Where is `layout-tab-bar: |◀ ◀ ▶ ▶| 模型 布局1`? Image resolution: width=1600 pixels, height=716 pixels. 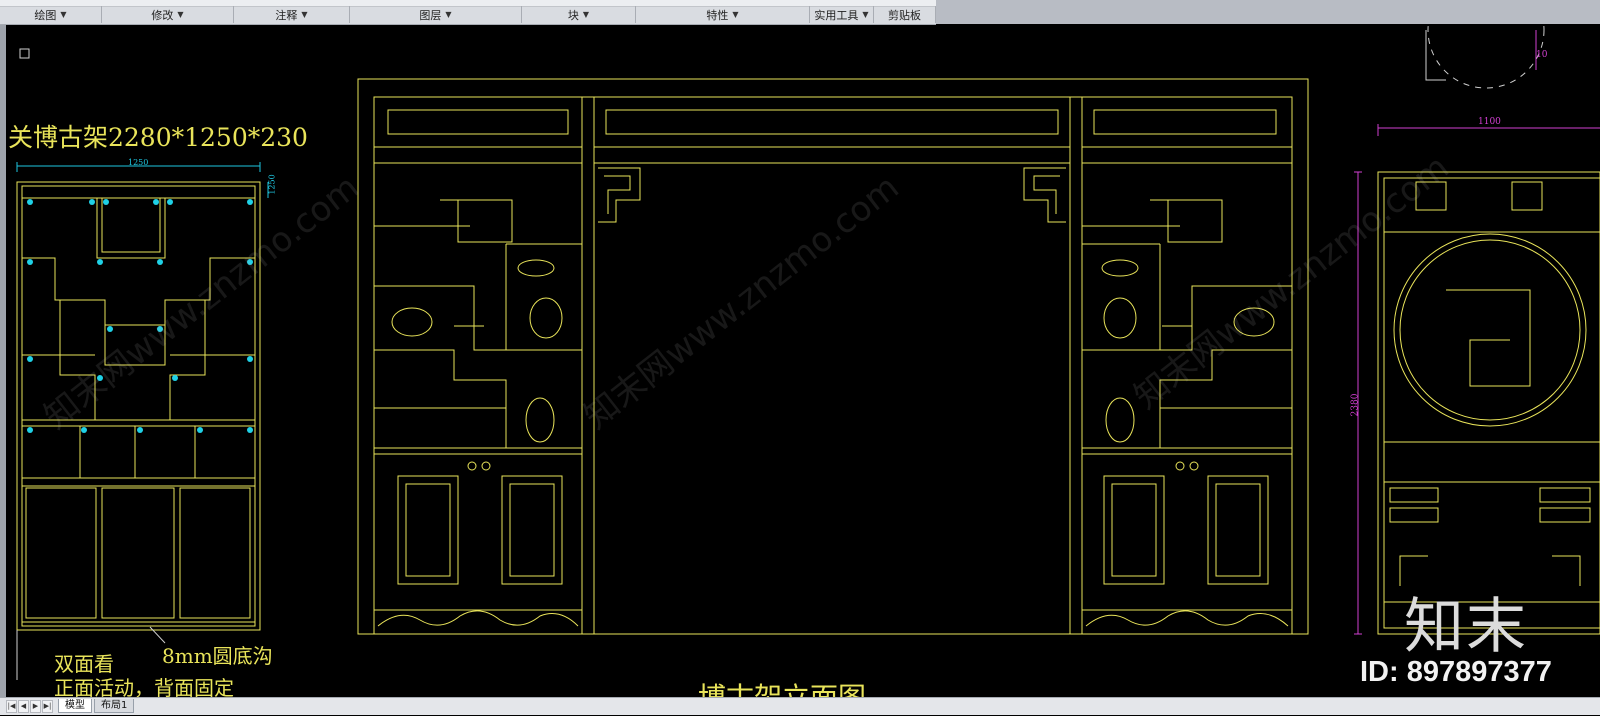 layout-tab-bar: |◀ ◀ ▶ ▶| 模型 布局1 is located at coordinates (800, 706).